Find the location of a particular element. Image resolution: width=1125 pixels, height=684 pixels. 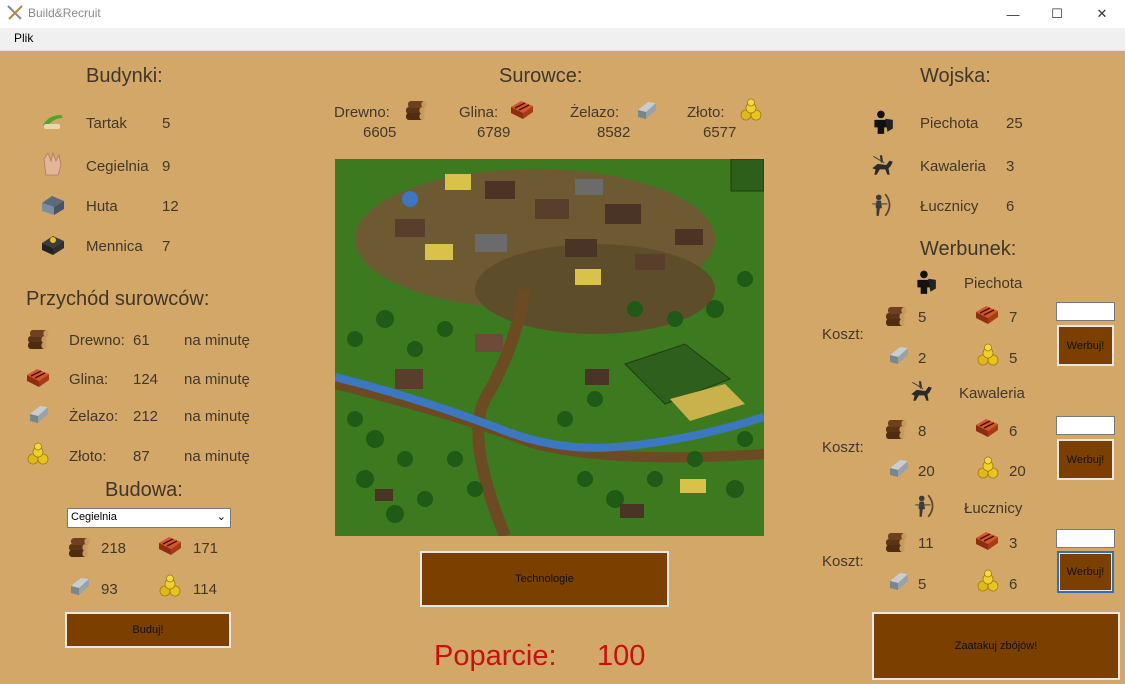

recruit-cost-gold: 5 is located at coordinates (1013, 358).